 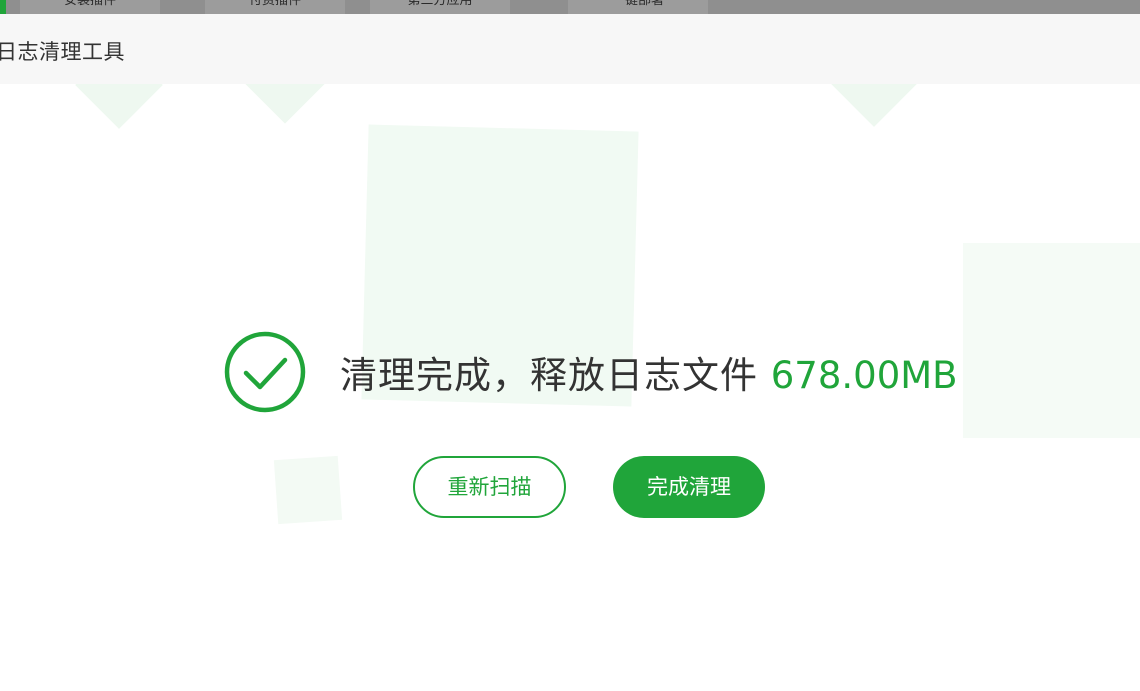 I want to click on top-tab-paid-plugins: 付费插件, so click(x=275, y=7).